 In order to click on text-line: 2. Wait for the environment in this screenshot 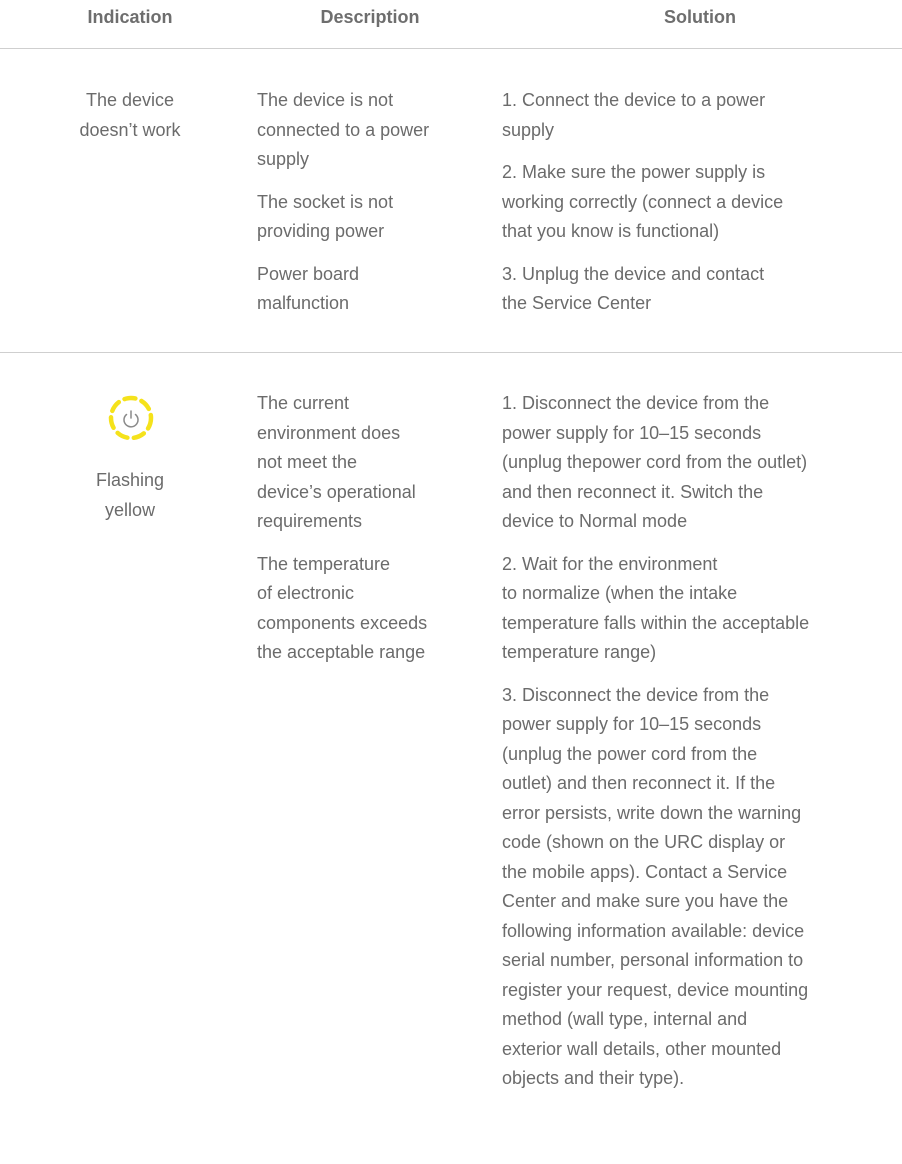, I will do `click(610, 563)`.